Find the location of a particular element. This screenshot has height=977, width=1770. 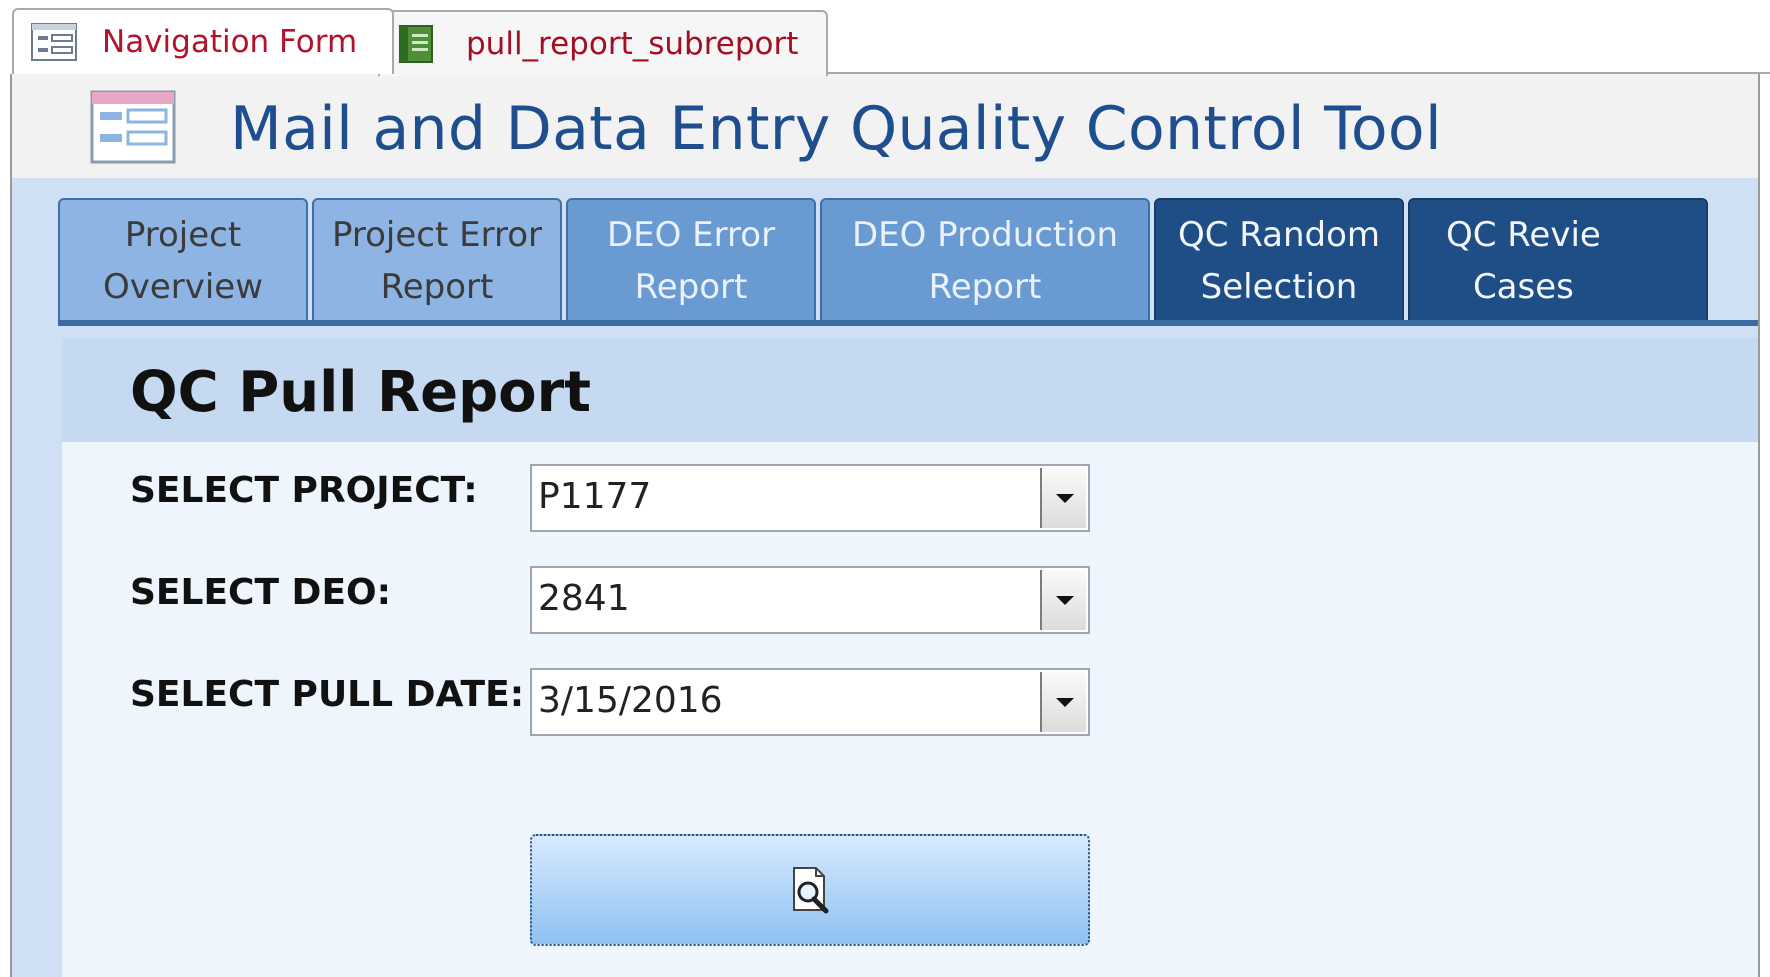

document-tab-strip: Navigation Form pull_report_subreport is located at coordinates (885, 38).